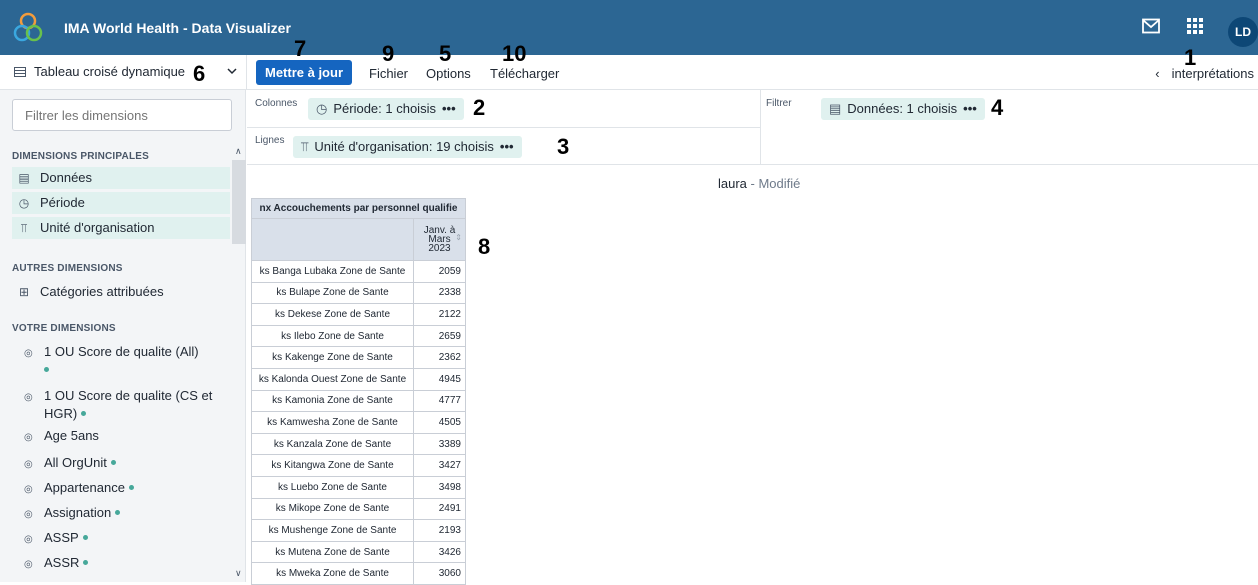 Image resolution: width=1258 pixels, height=585 pixels. Describe the element at coordinates (629, 27) in the screenshot. I see `header-bar: IMA World Health - Data Visualizer LD` at that location.